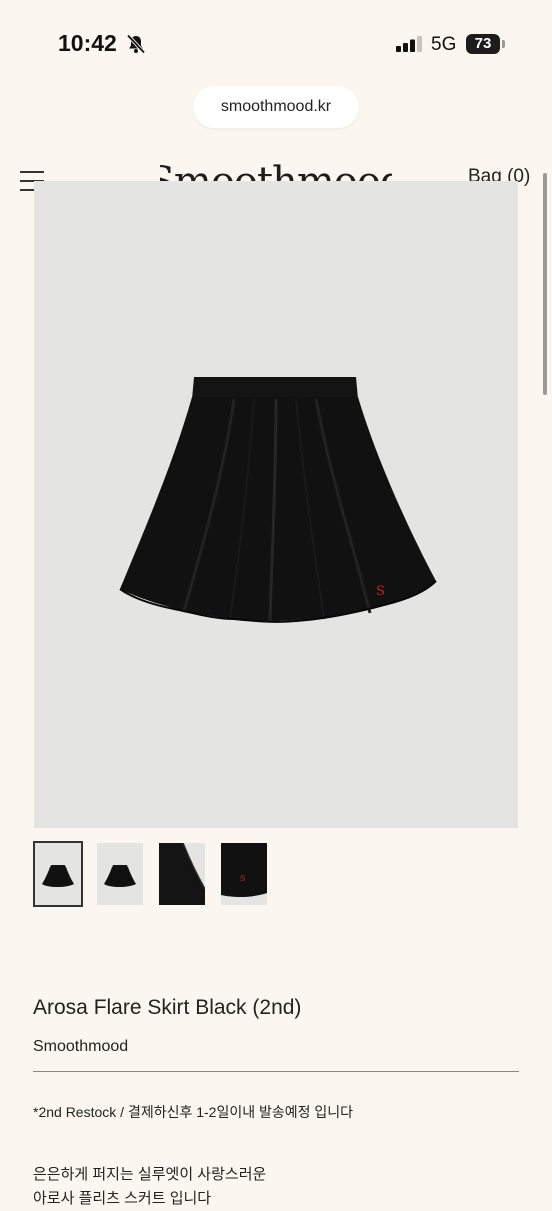 The height and width of the screenshot is (1211, 552). Describe the element at coordinates (122, 1198) in the screenshot. I see `description-line: 아로사 플리츠 스커트 입니다` at that location.